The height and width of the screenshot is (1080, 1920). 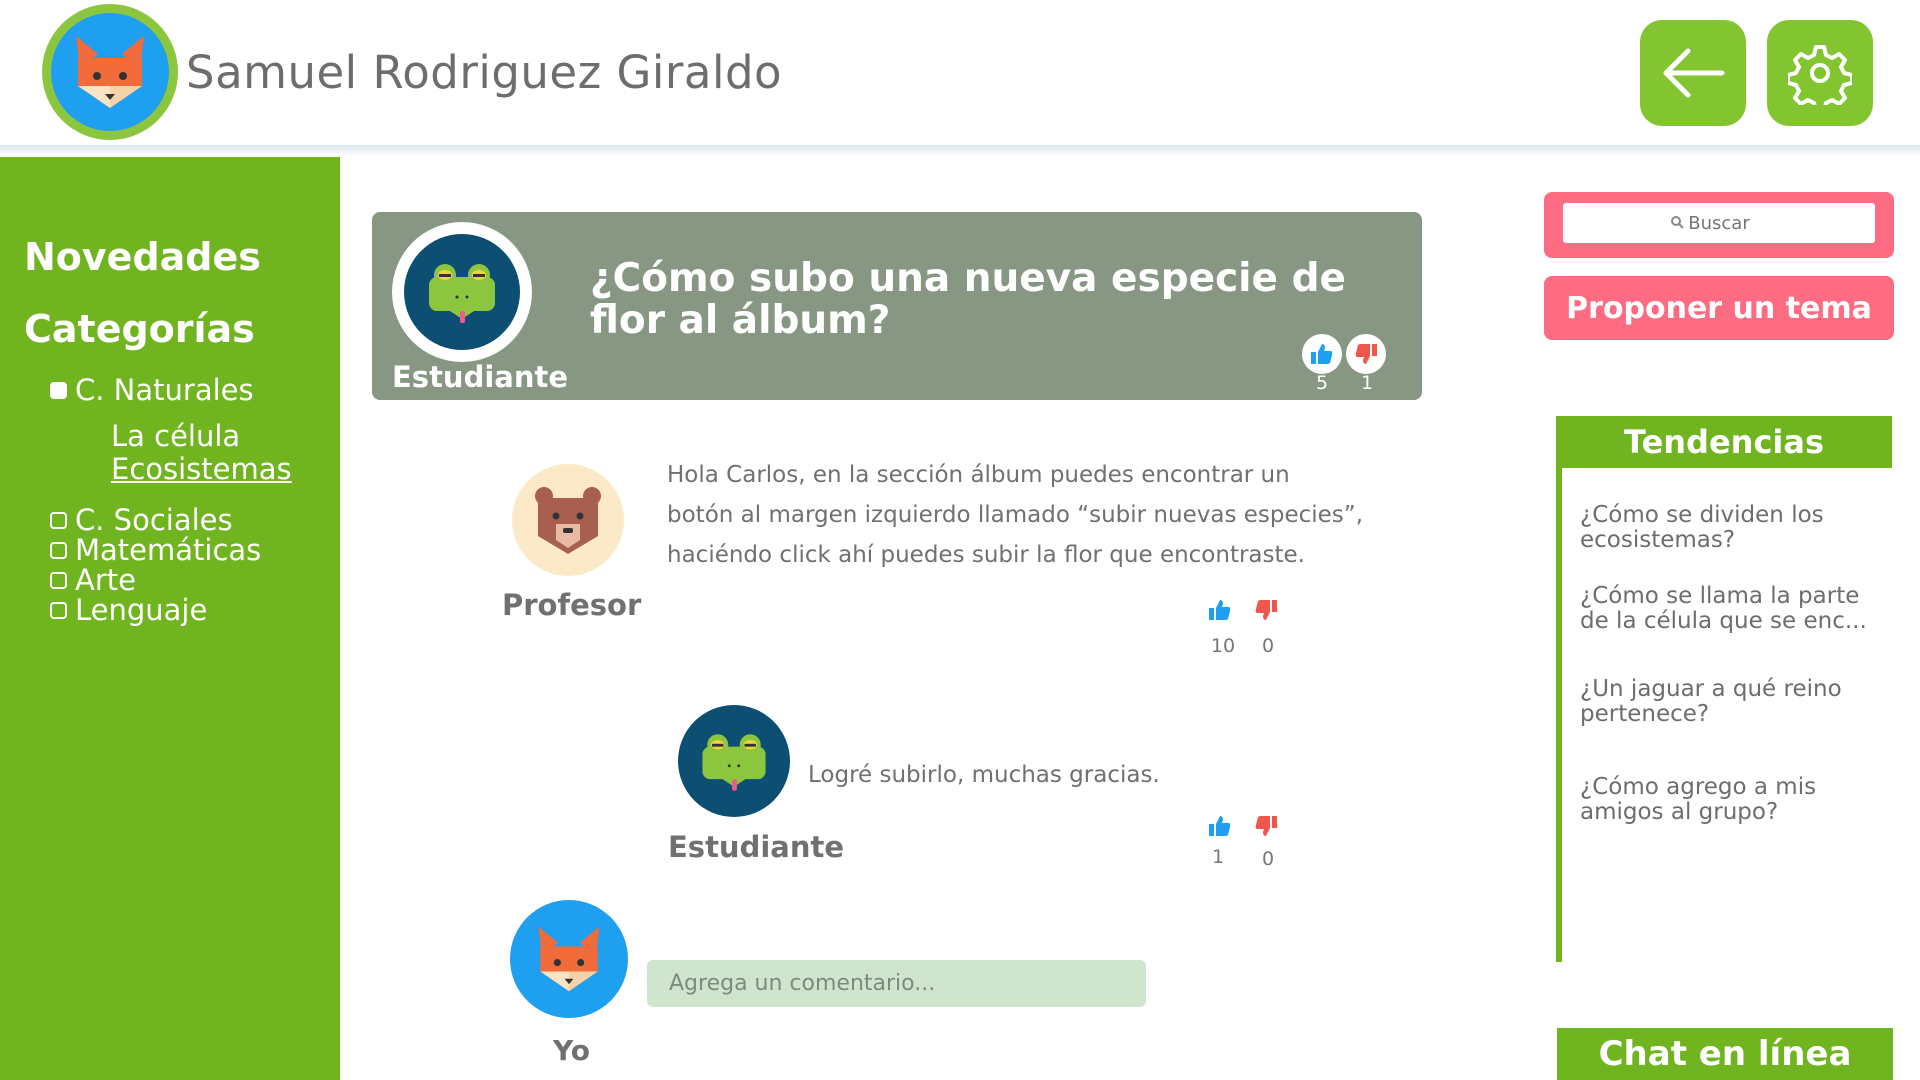 What do you see at coordinates (1367, 383) in the screenshot?
I see `dislike-count: 1` at bounding box center [1367, 383].